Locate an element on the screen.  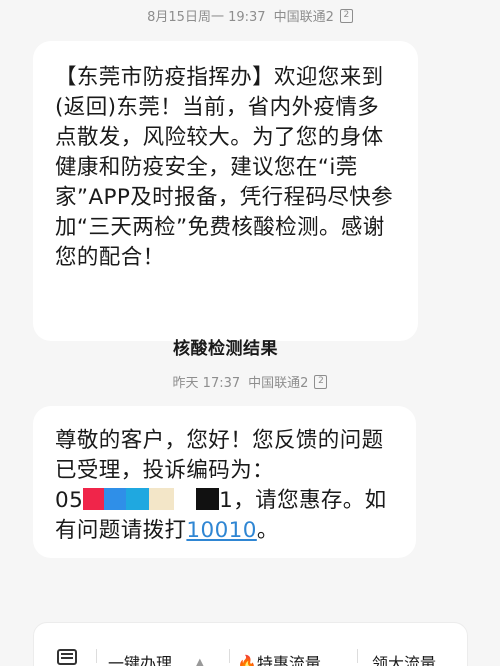
timestamp-text: 8月15日周一 19:37 is located at coordinates (206, 17).